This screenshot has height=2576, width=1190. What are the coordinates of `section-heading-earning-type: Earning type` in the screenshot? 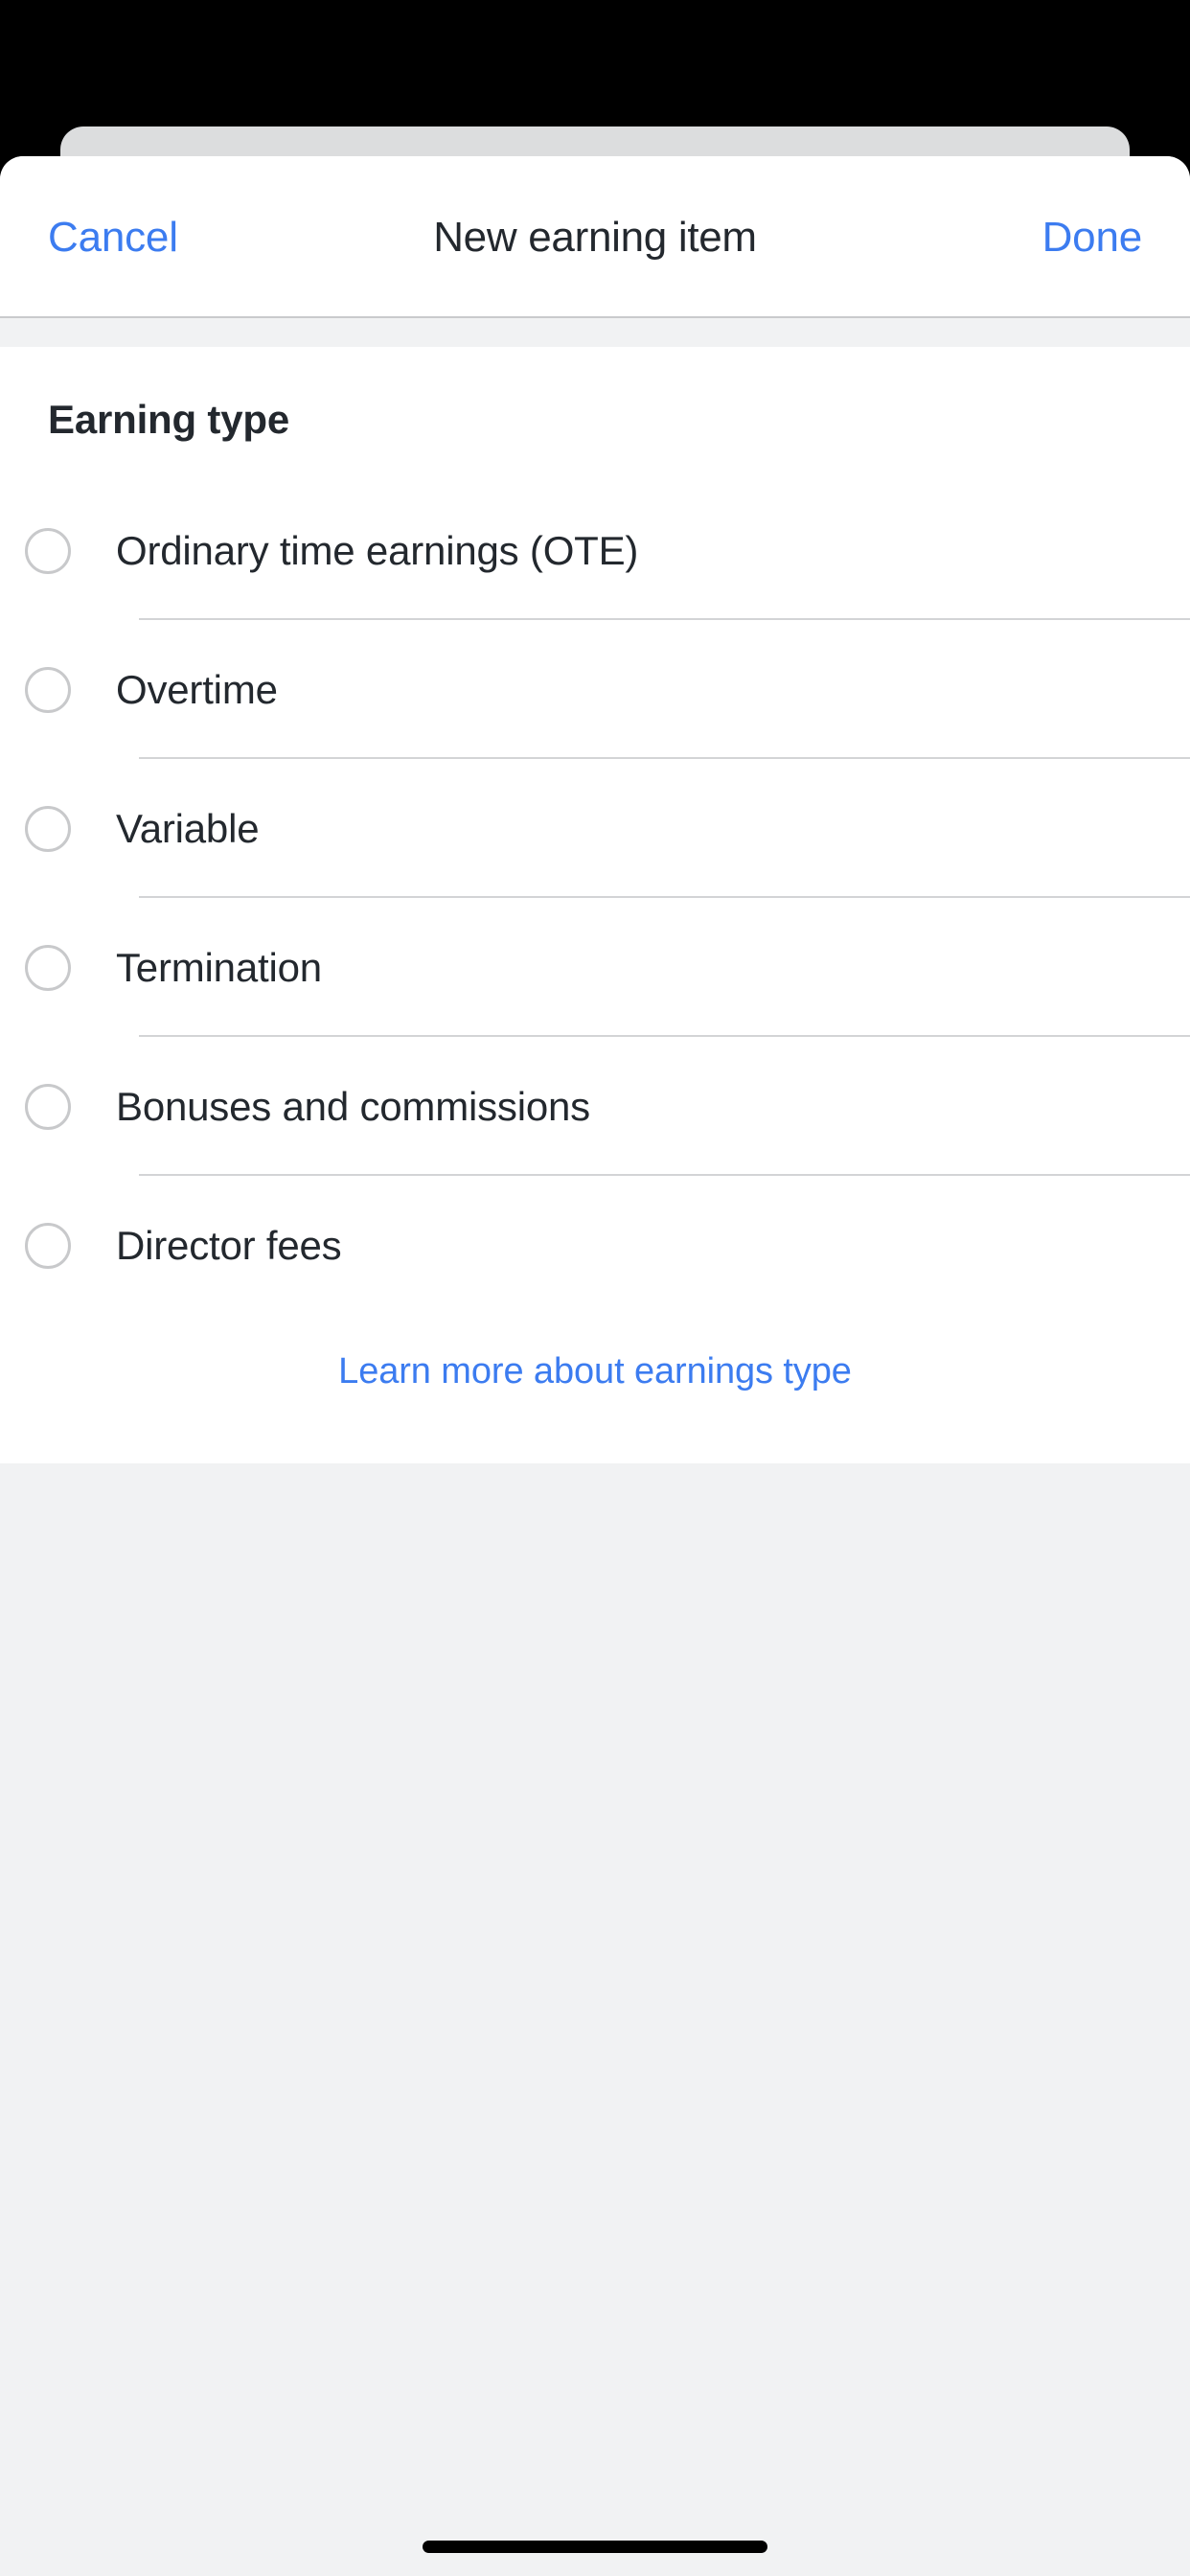 It's located at (168, 420).